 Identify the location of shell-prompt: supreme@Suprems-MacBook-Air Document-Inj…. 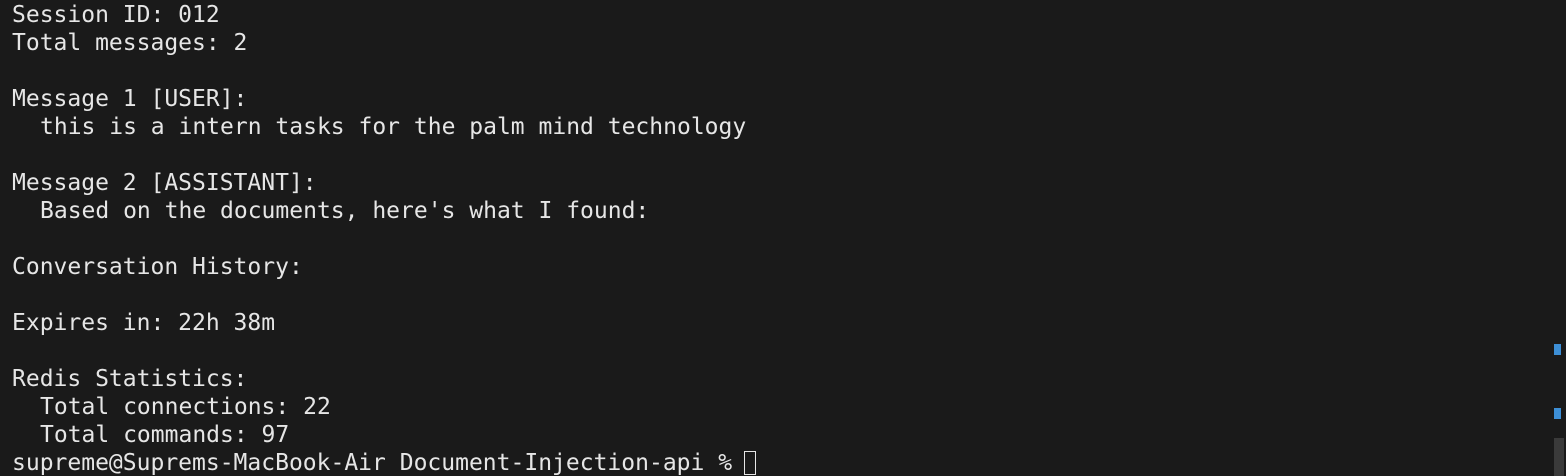
(372, 463).